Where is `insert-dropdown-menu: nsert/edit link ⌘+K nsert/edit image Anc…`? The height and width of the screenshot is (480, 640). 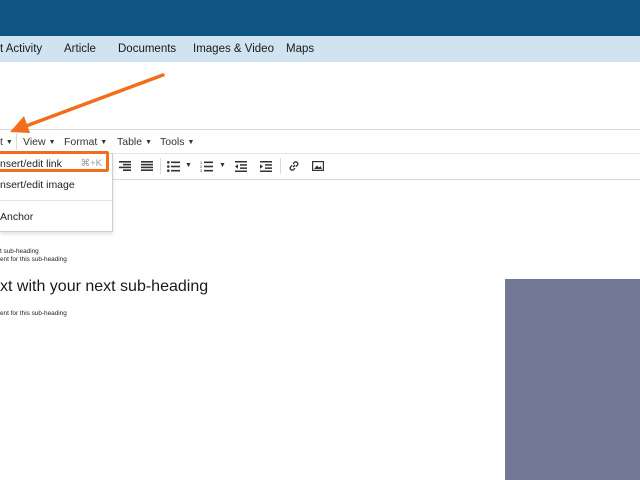
insert-dropdown-menu: nsert/edit link ⌘+K nsert/edit image Anc… is located at coordinates (56, 192).